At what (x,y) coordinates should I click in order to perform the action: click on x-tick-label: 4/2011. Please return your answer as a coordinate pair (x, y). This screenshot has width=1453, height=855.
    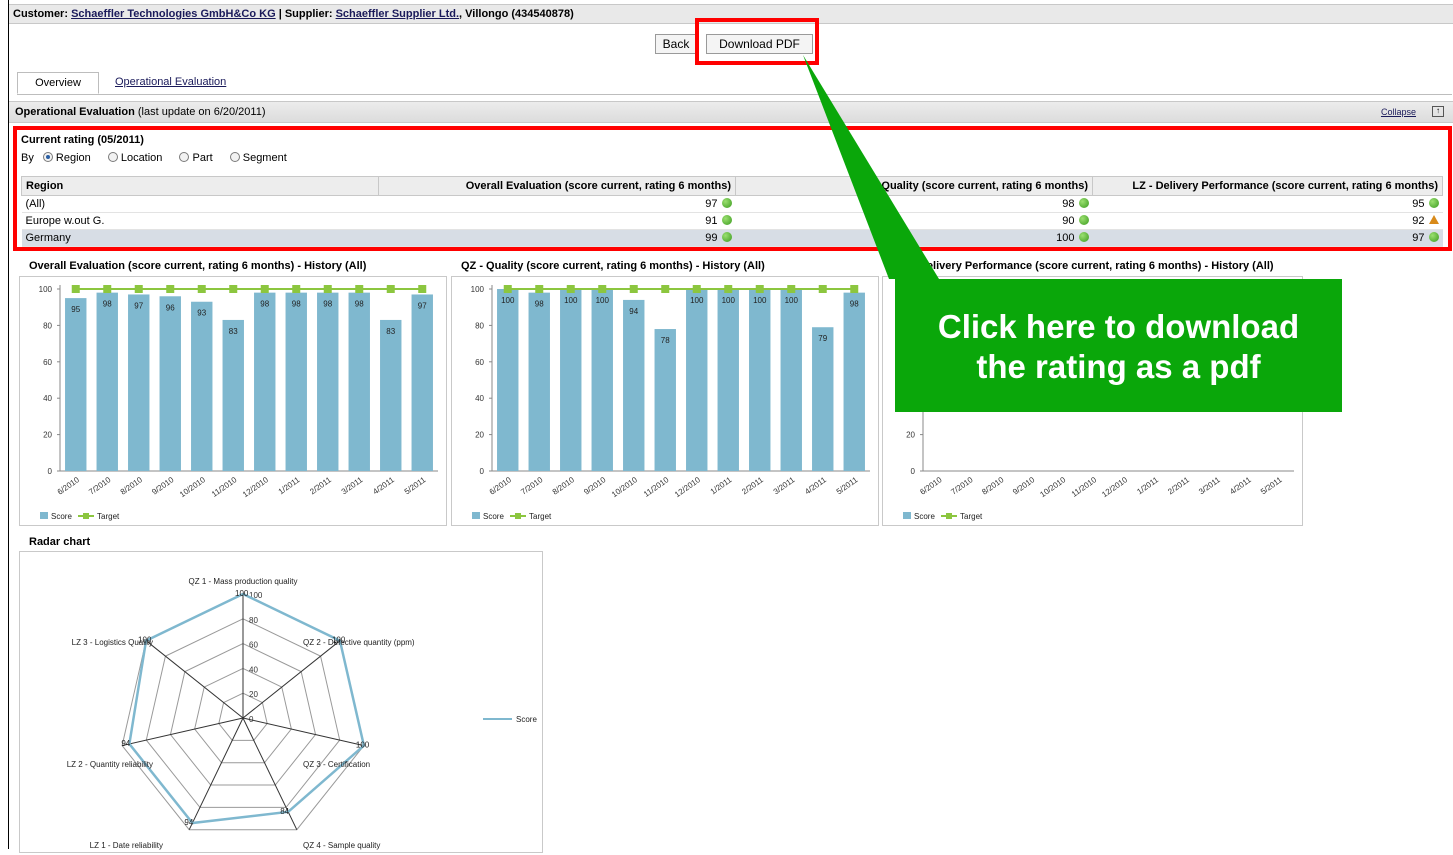
    Looking at the image, I should click on (383, 485).